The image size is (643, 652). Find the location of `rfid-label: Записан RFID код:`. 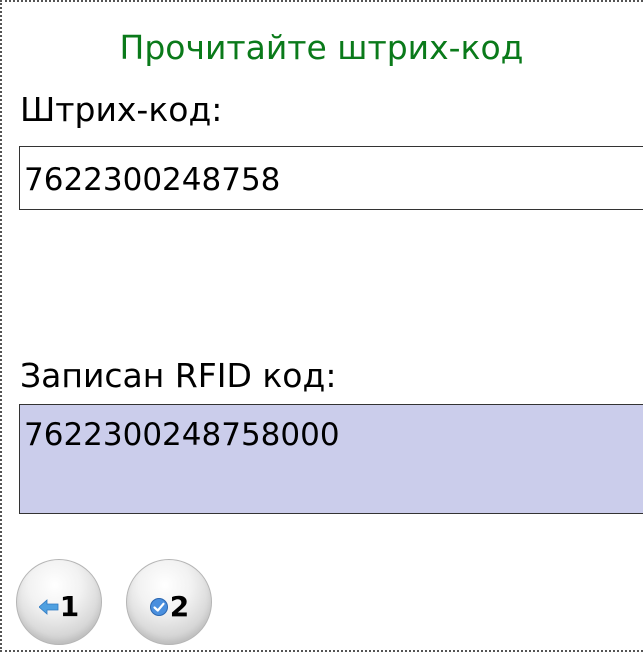

rfid-label: Записан RFID код: is located at coordinates (178, 375).